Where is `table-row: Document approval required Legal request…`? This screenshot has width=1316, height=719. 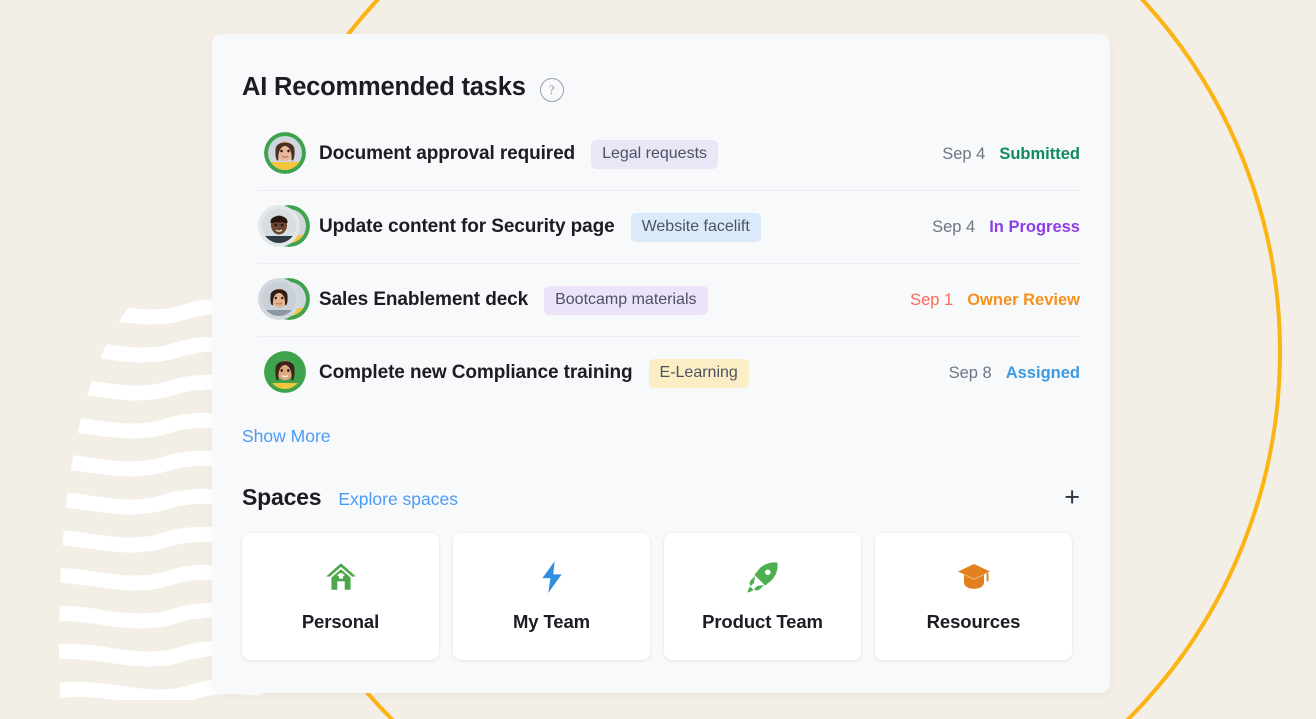
table-row: Document approval required Legal request… is located at coordinates (669, 154).